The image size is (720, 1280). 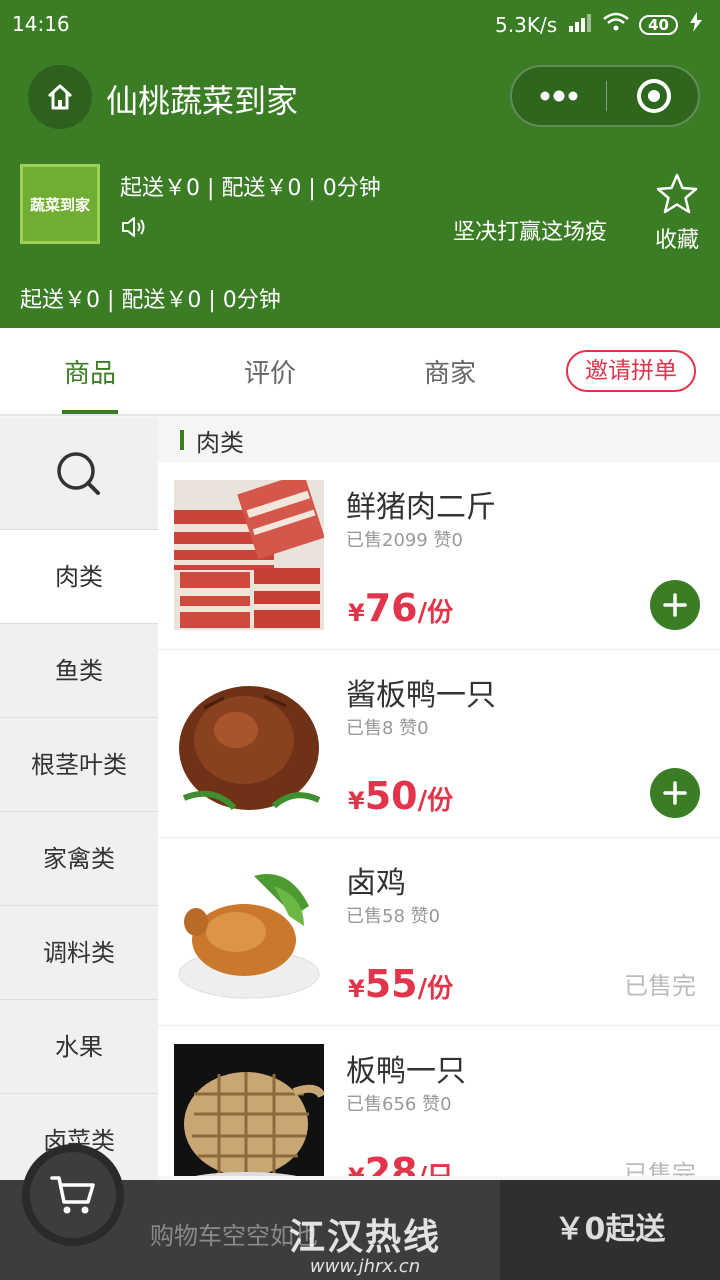 I want to click on charging-icon, so click(x=696, y=24).